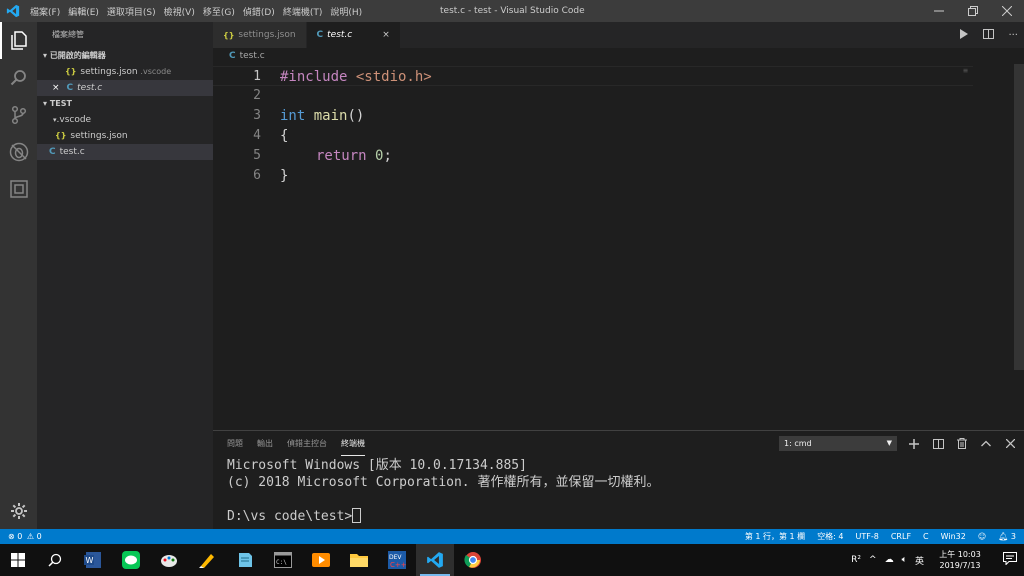 This screenshot has height=576, width=1024. I want to click on menu-go: 移至(G), so click(219, 11).